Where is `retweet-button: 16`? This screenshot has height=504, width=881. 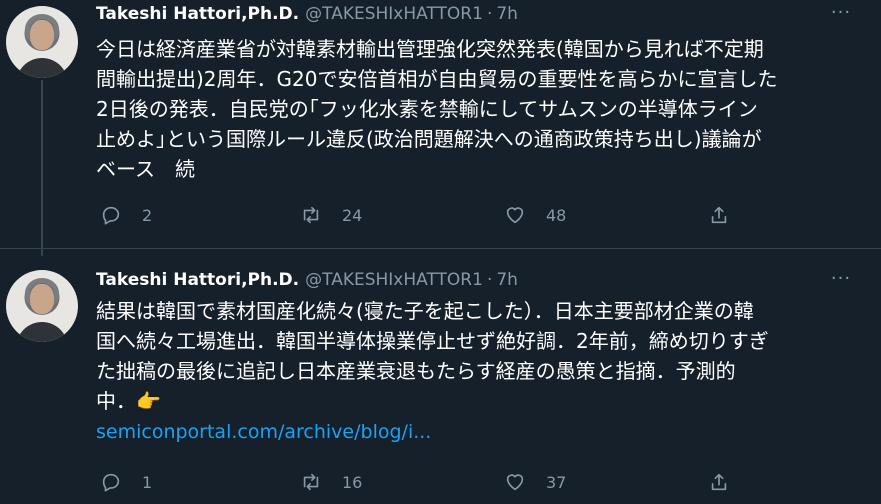
retweet-button: 16 is located at coordinates (331, 482).